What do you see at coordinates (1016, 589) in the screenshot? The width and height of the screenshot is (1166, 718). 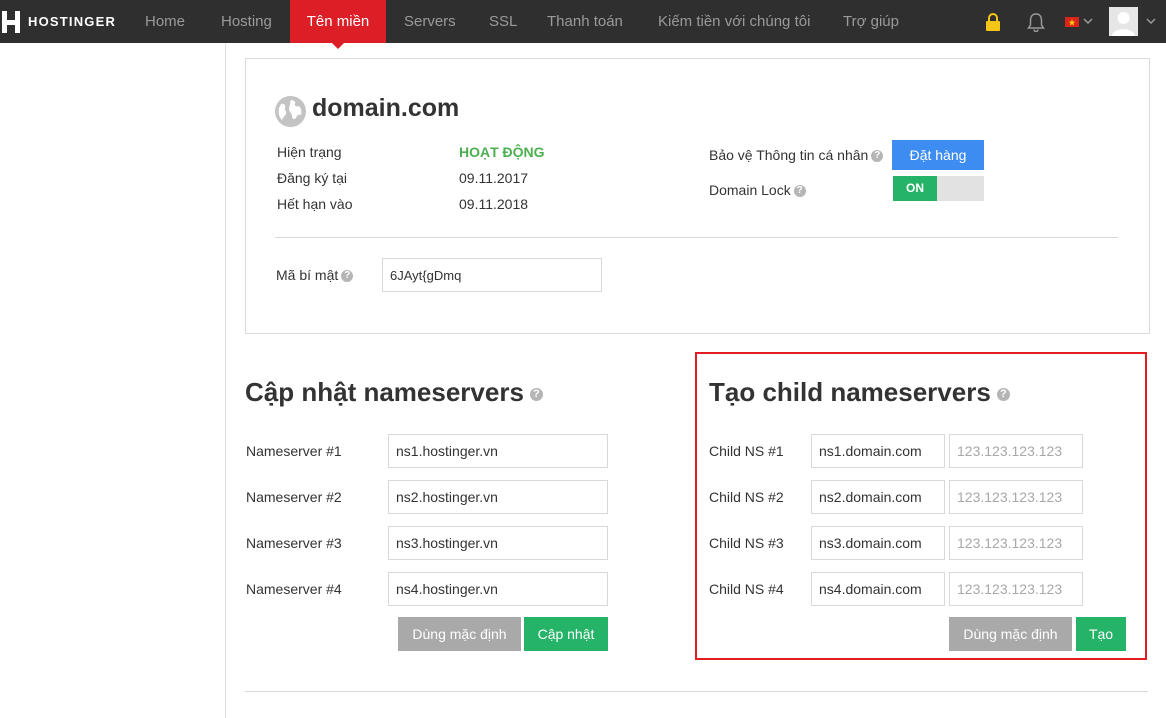 I see `child-ns-4-ip-input: 123.123.123.123` at bounding box center [1016, 589].